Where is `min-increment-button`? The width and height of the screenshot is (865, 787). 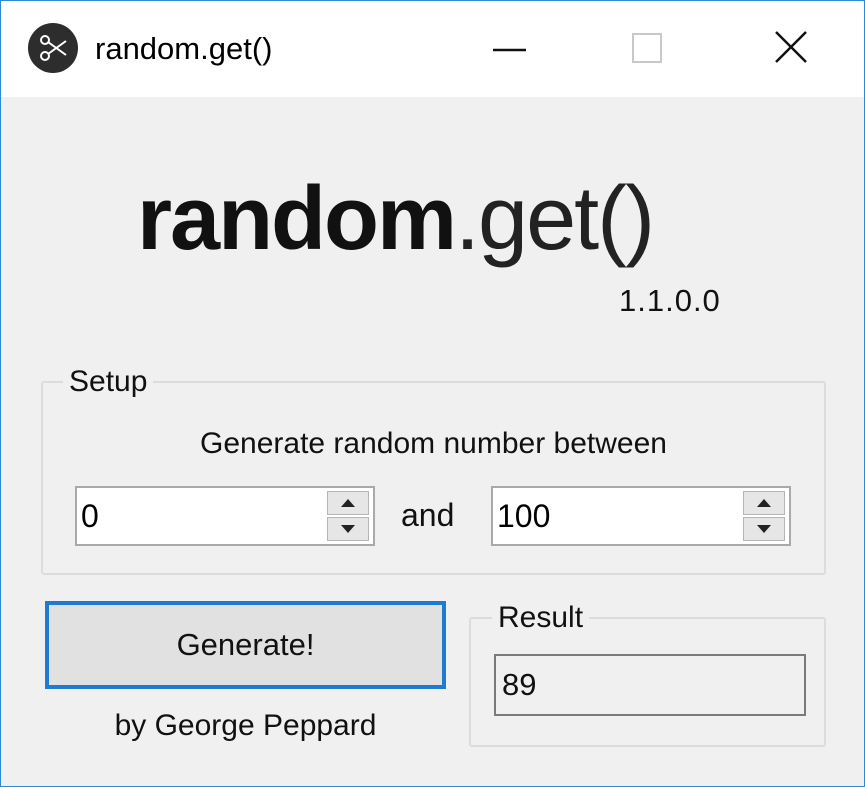
min-increment-button is located at coordinates (348, 503).